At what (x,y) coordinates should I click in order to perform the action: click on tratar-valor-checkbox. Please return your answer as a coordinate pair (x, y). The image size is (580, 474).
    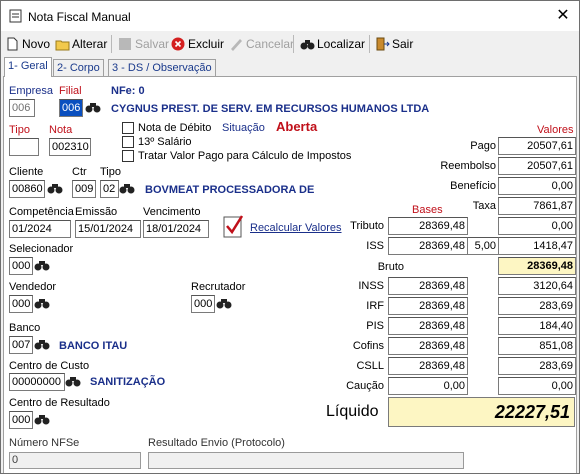
    Looking at the image, I should click on (128, 156).